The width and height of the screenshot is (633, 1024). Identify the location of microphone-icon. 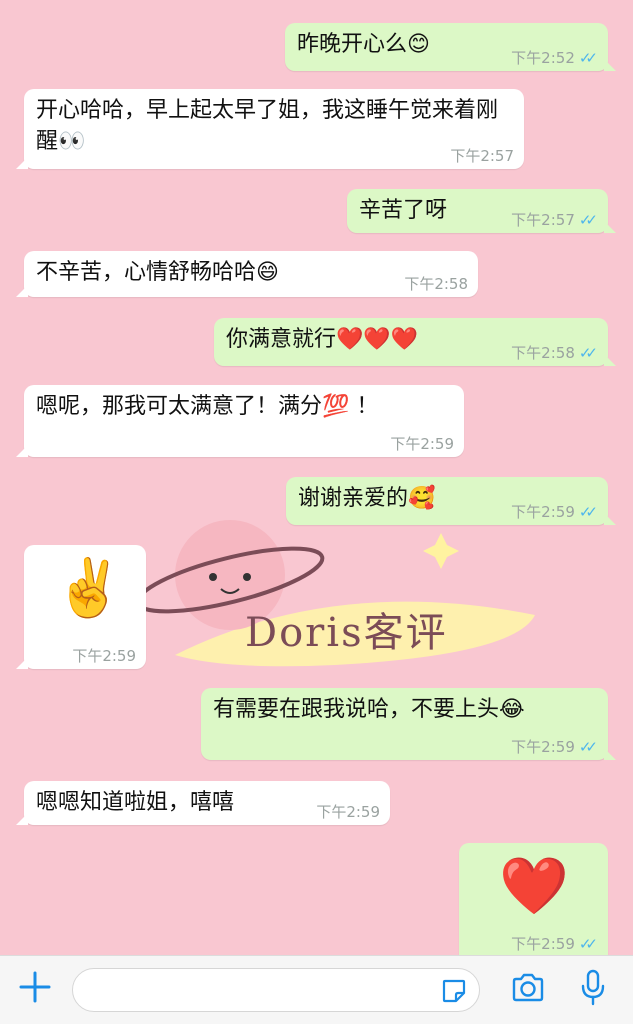
(593, 988).